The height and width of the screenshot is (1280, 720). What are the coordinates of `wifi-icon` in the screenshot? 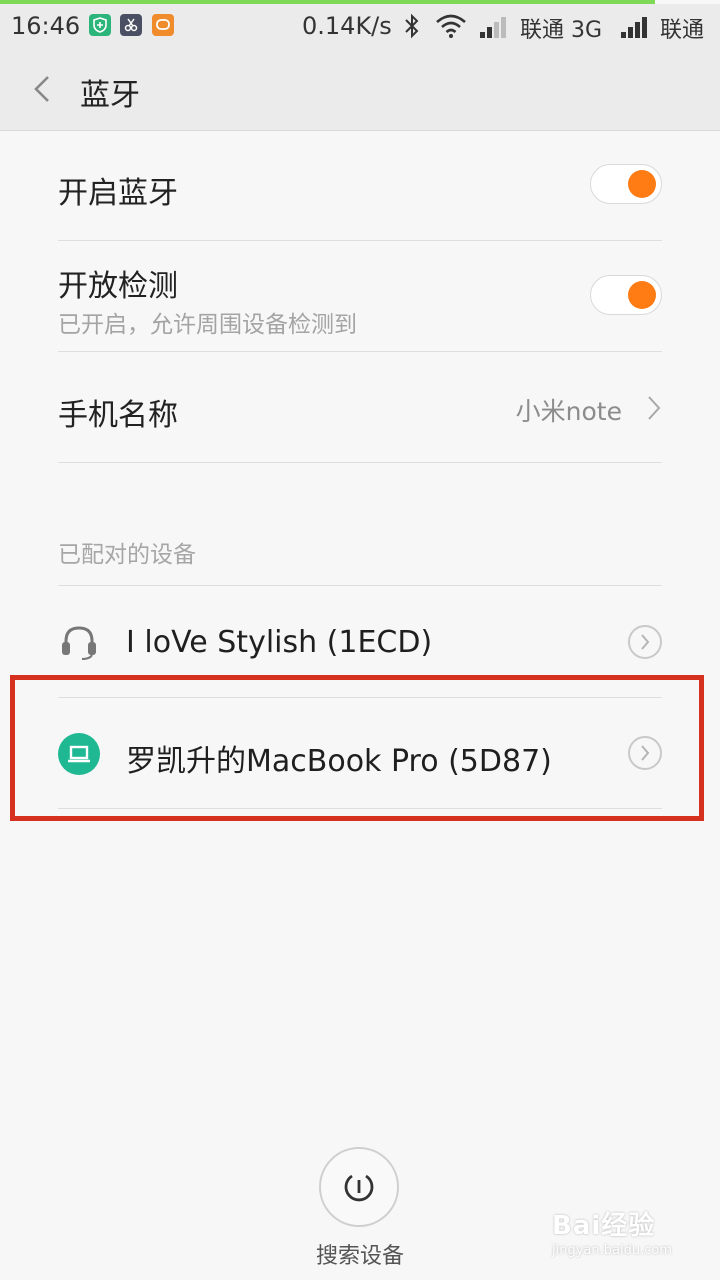 It's located at (451, 28).